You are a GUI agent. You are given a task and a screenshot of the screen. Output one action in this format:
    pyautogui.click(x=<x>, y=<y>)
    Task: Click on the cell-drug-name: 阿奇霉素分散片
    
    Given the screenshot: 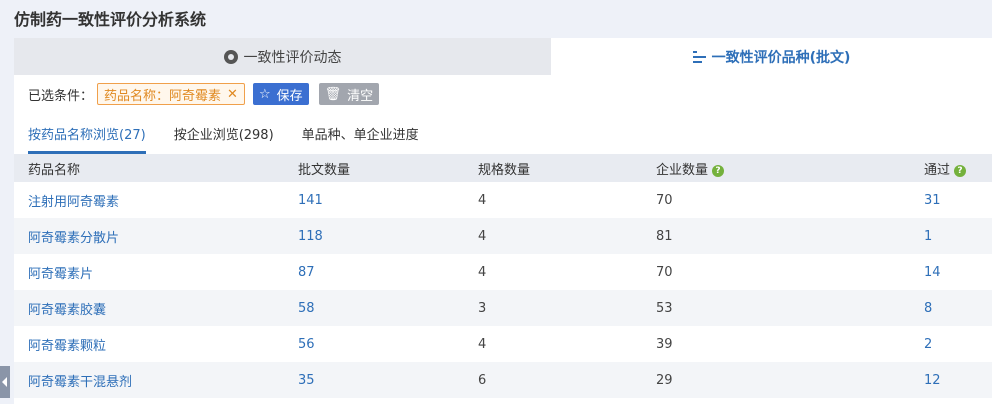 What is the action you would take?
    pyautogui.click(x=149, y=236)
    